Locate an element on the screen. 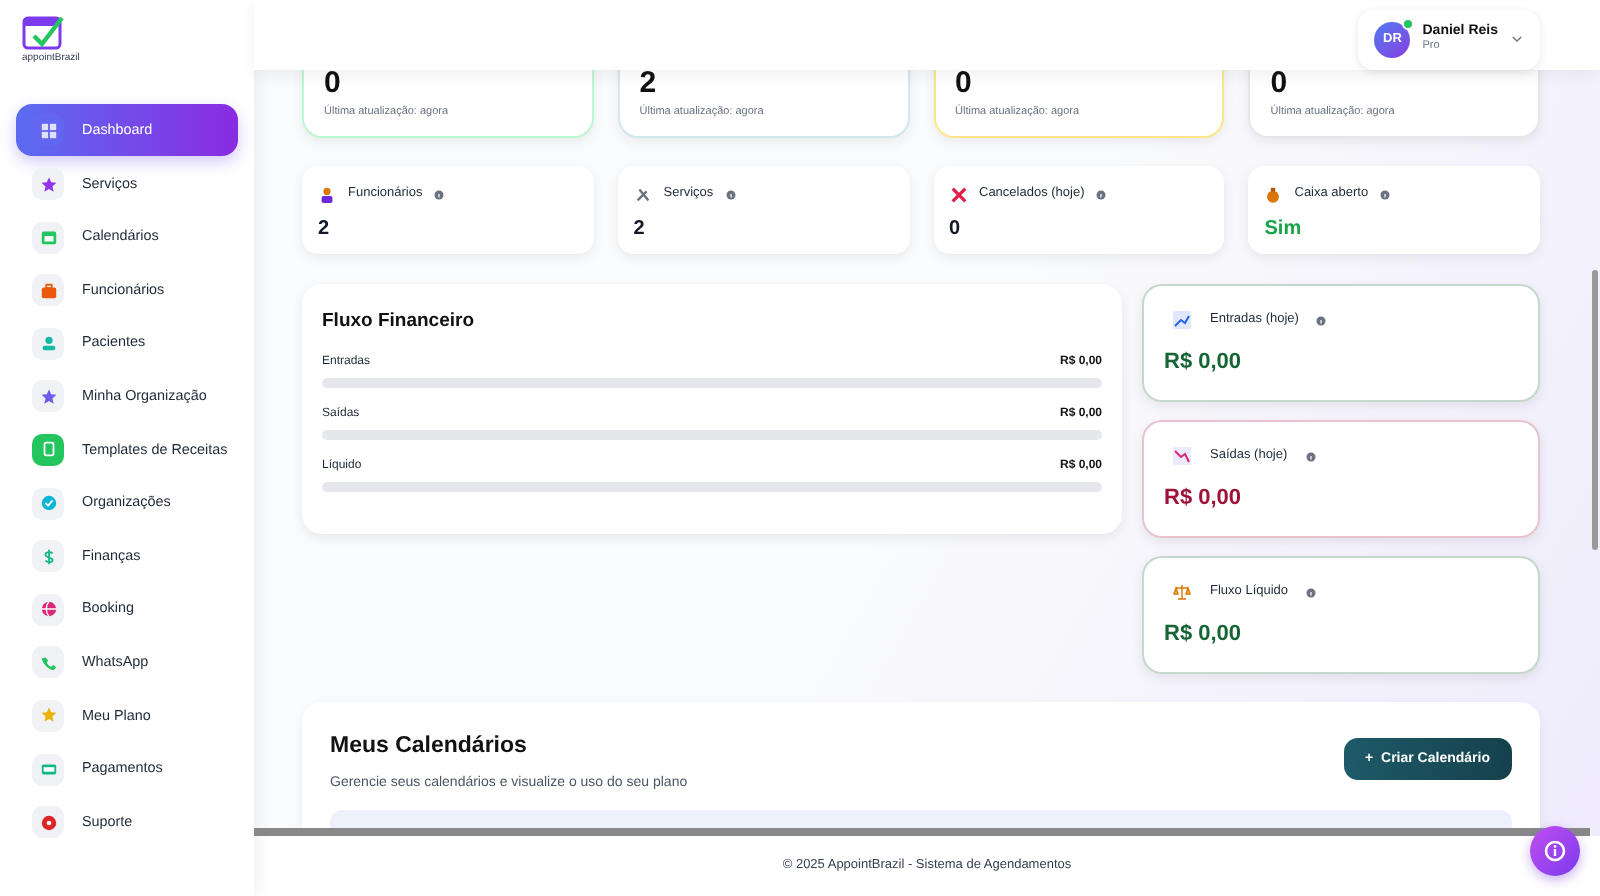 Image resolution: width=1600 pixels, height=896 pixels. tools-icon is located at coordinates (642, 194).